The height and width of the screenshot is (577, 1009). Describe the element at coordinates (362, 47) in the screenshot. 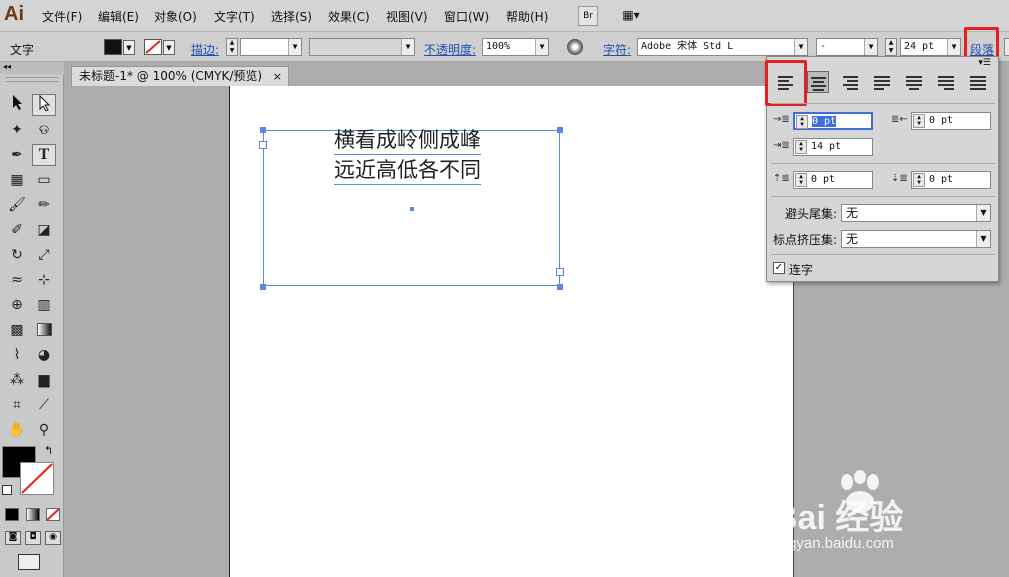

I see `brush-style-field: ▼` at that location.